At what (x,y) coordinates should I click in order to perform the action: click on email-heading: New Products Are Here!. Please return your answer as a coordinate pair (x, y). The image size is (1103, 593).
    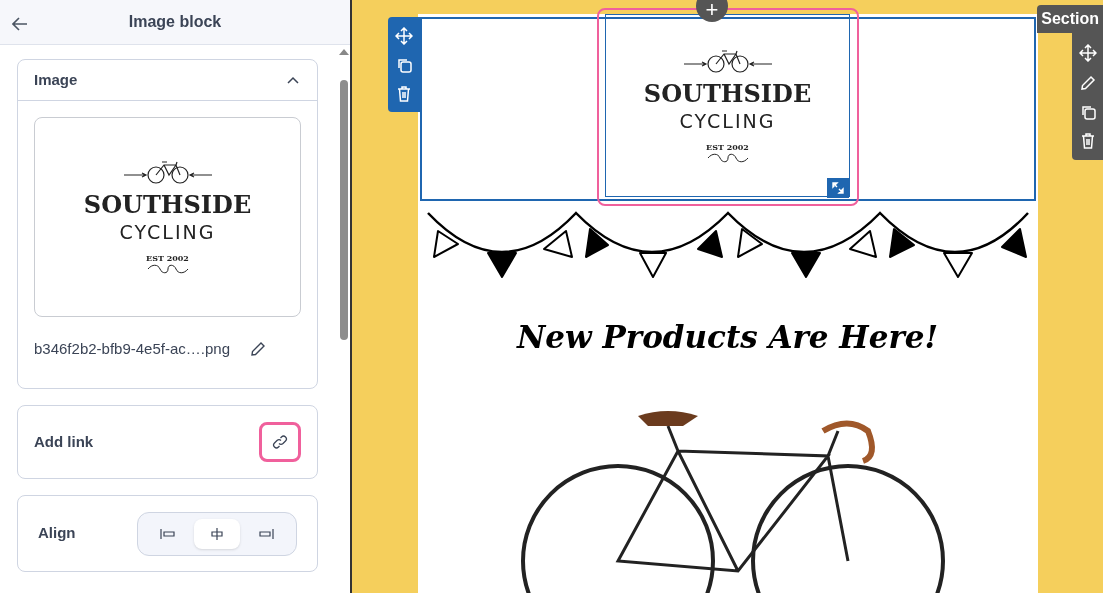
    Looking at the image, I should click on (727, 337).